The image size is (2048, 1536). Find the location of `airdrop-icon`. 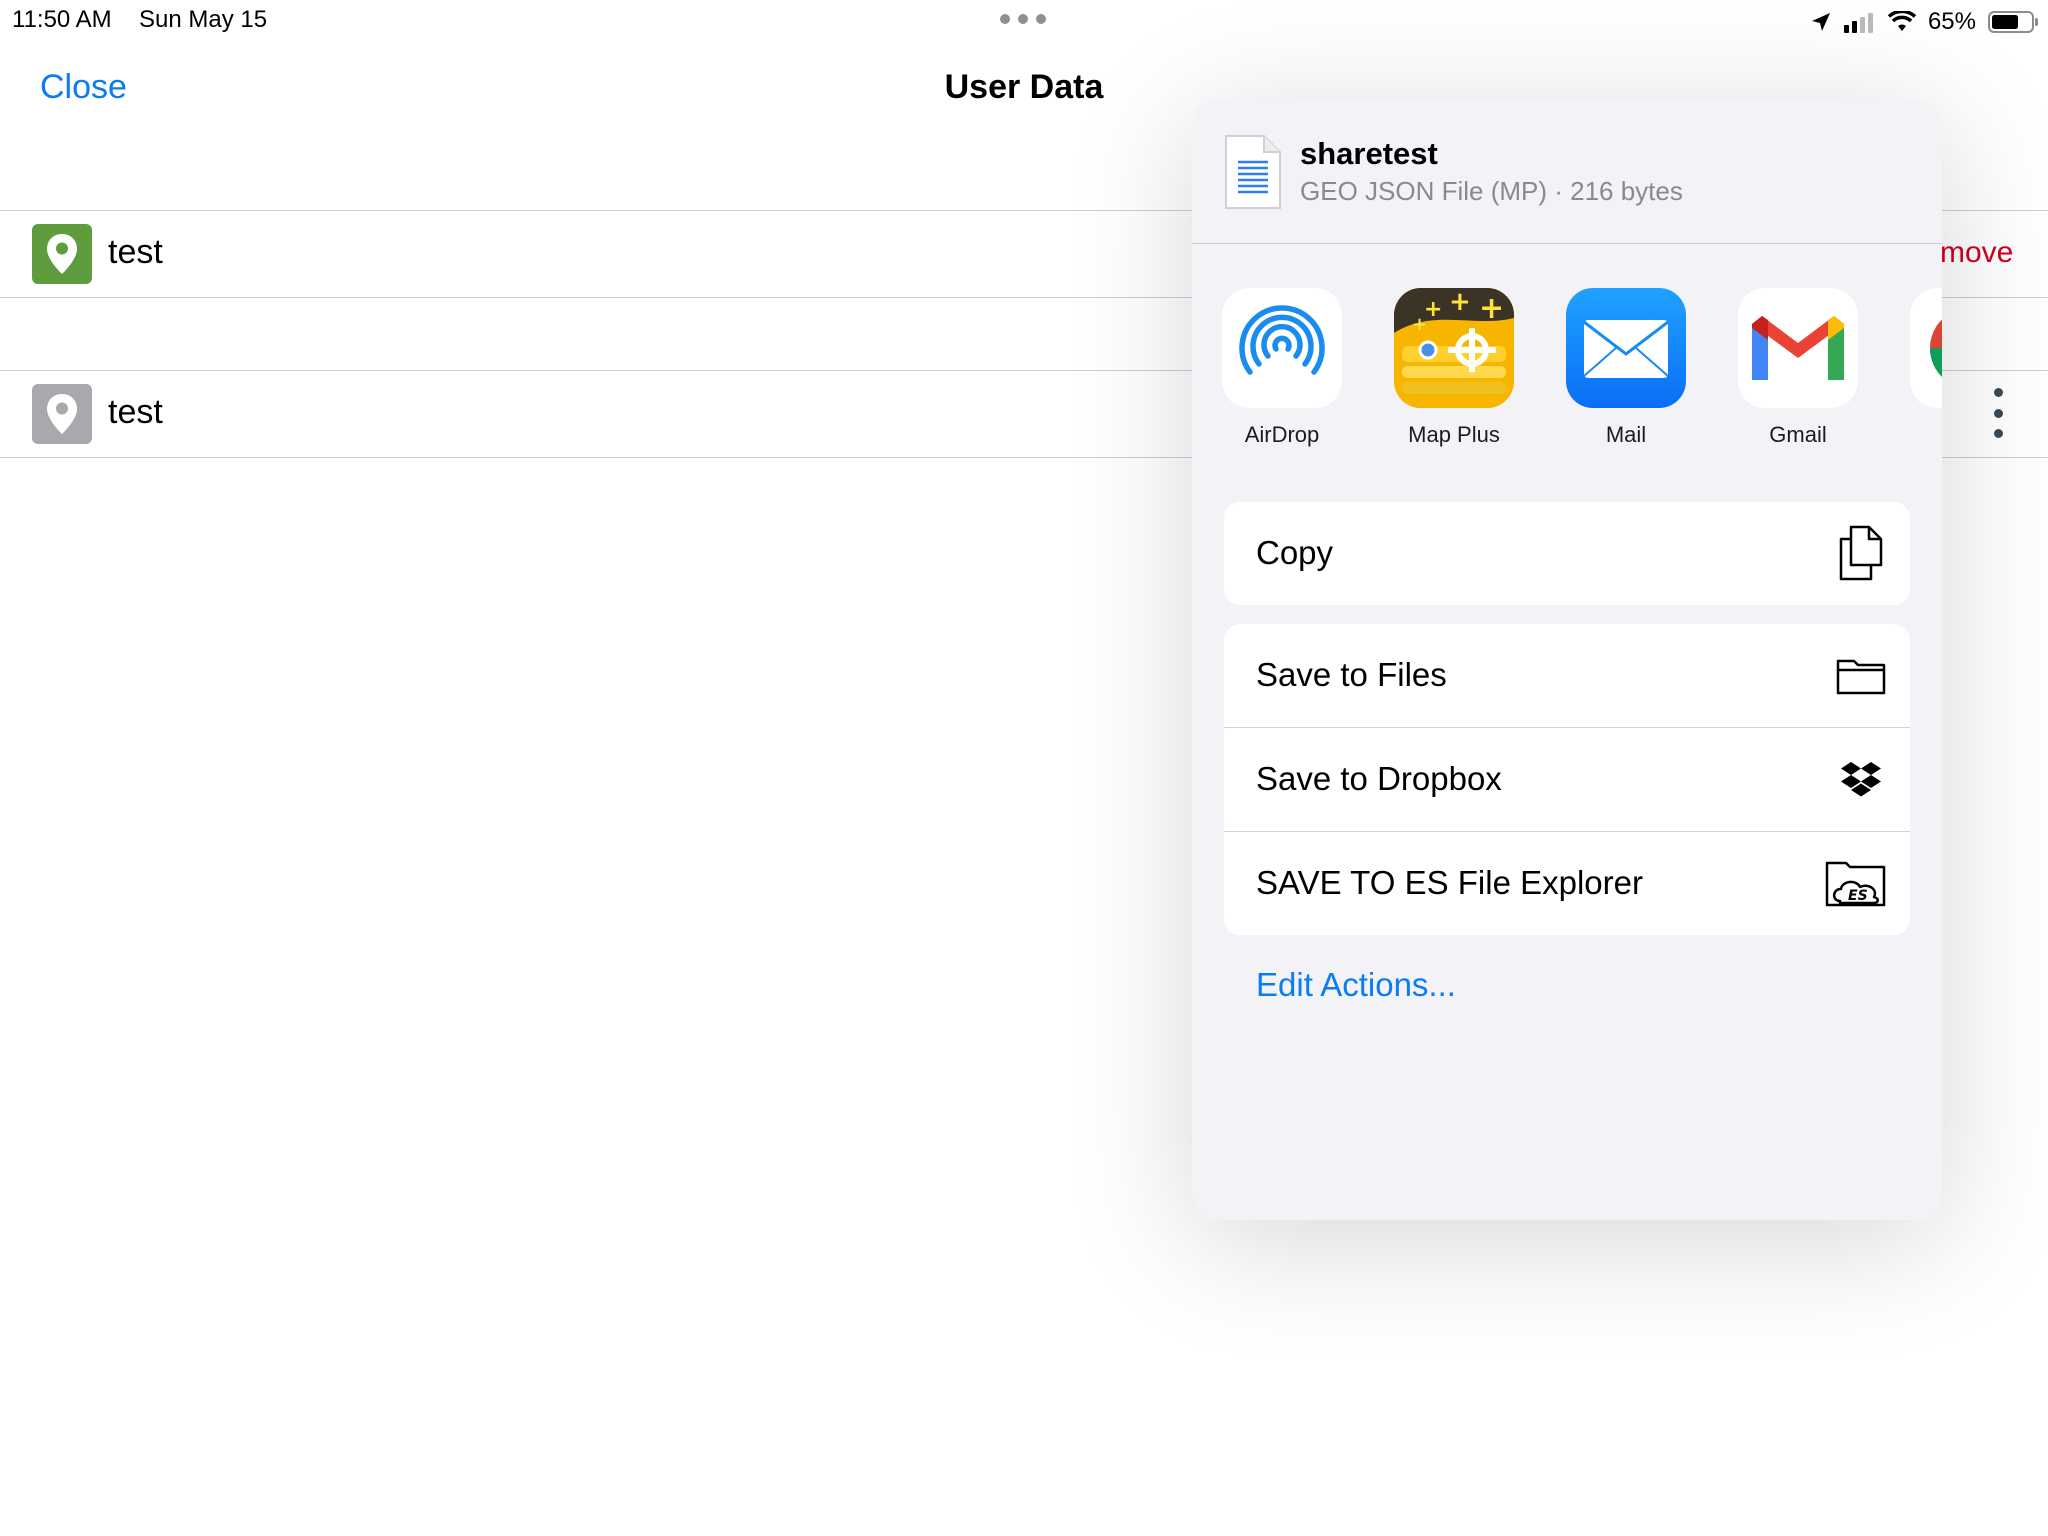

airdrop-icon is located at coordinates (1282, 348).